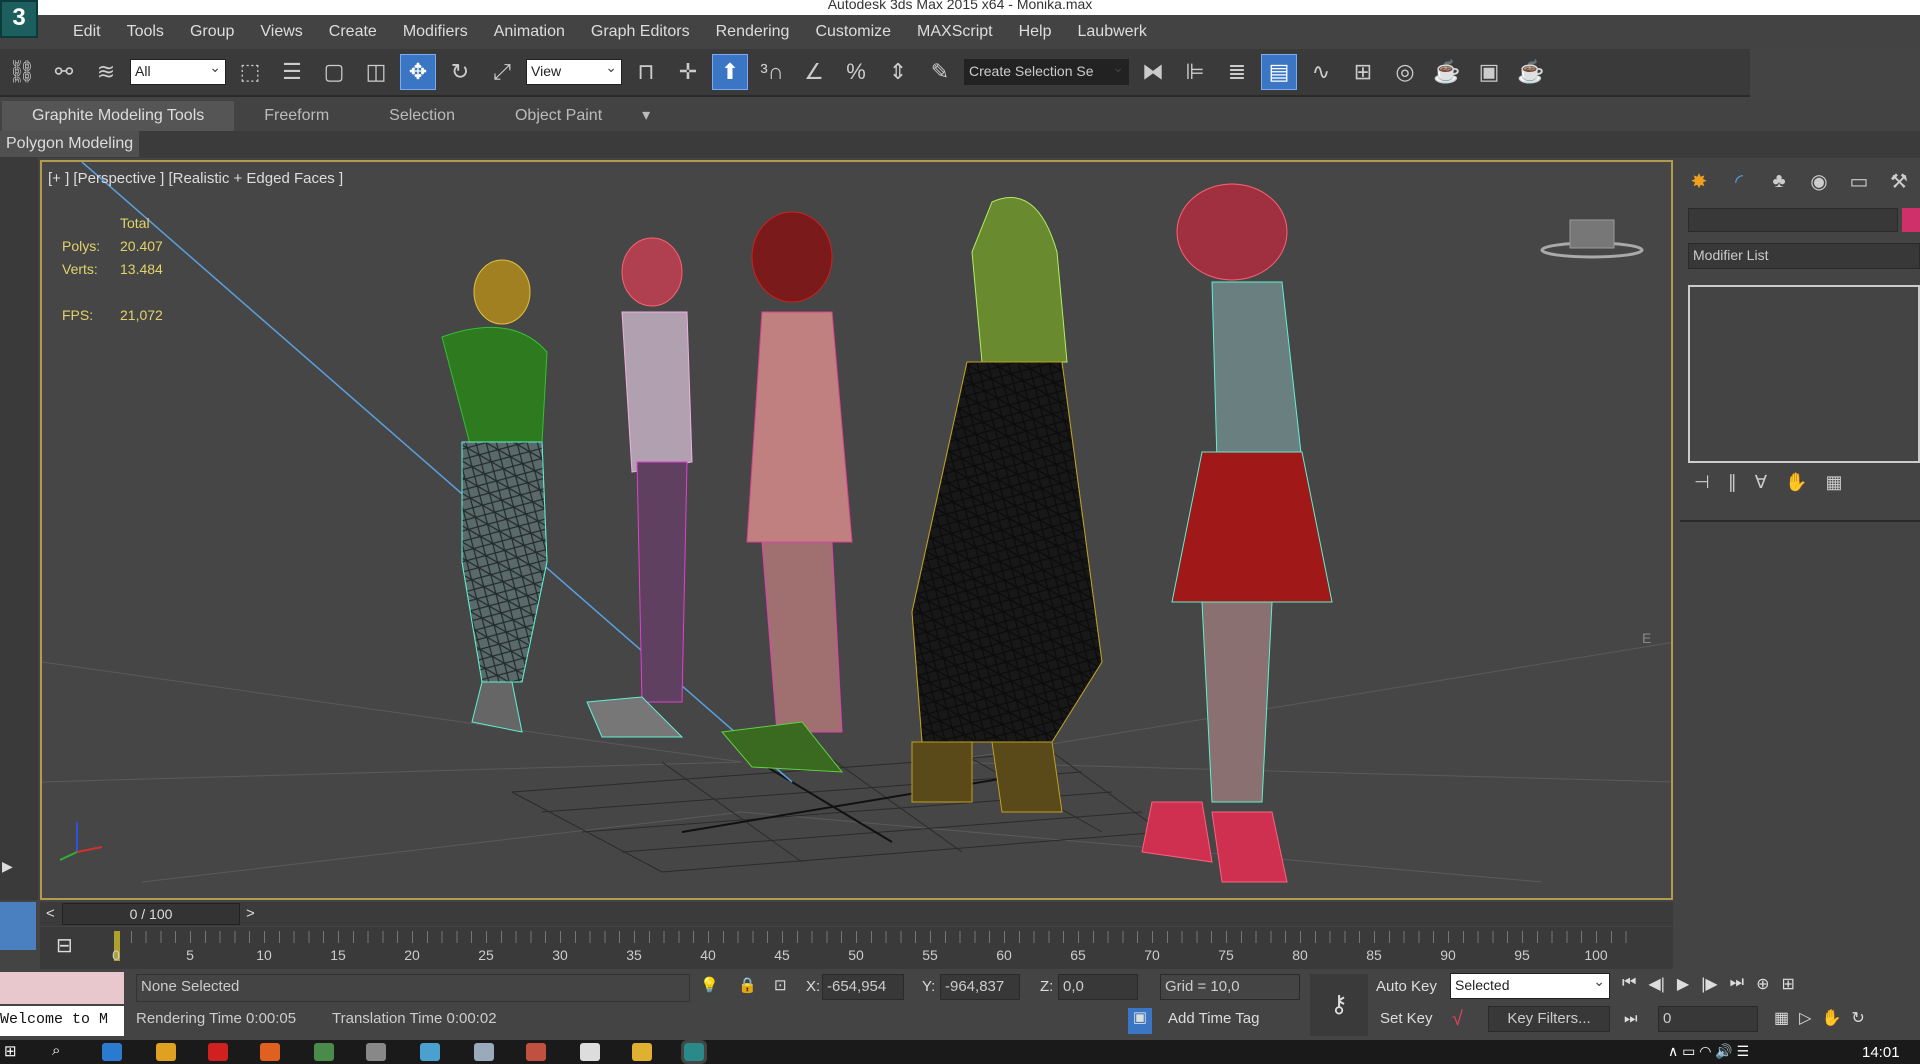 This screenshot has width=1920, height=1064. I want to click on key-tangent-icon: √, so click(1457, 1019).